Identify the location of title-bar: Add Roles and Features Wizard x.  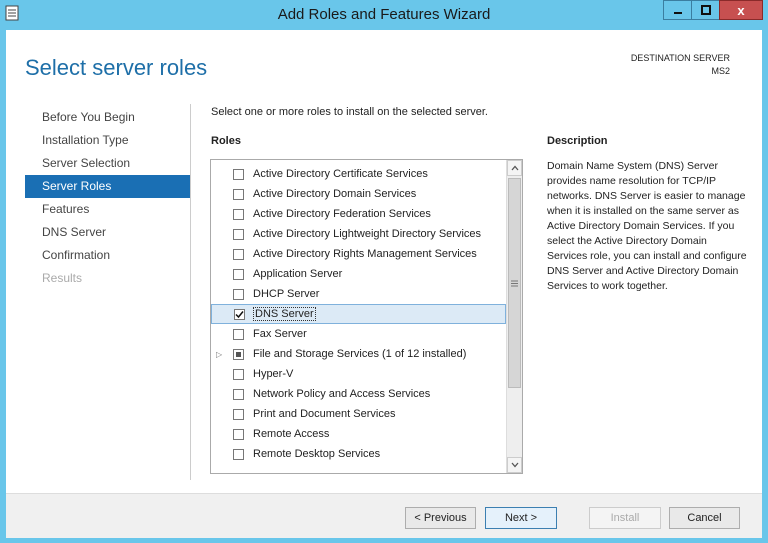
(384, 15).